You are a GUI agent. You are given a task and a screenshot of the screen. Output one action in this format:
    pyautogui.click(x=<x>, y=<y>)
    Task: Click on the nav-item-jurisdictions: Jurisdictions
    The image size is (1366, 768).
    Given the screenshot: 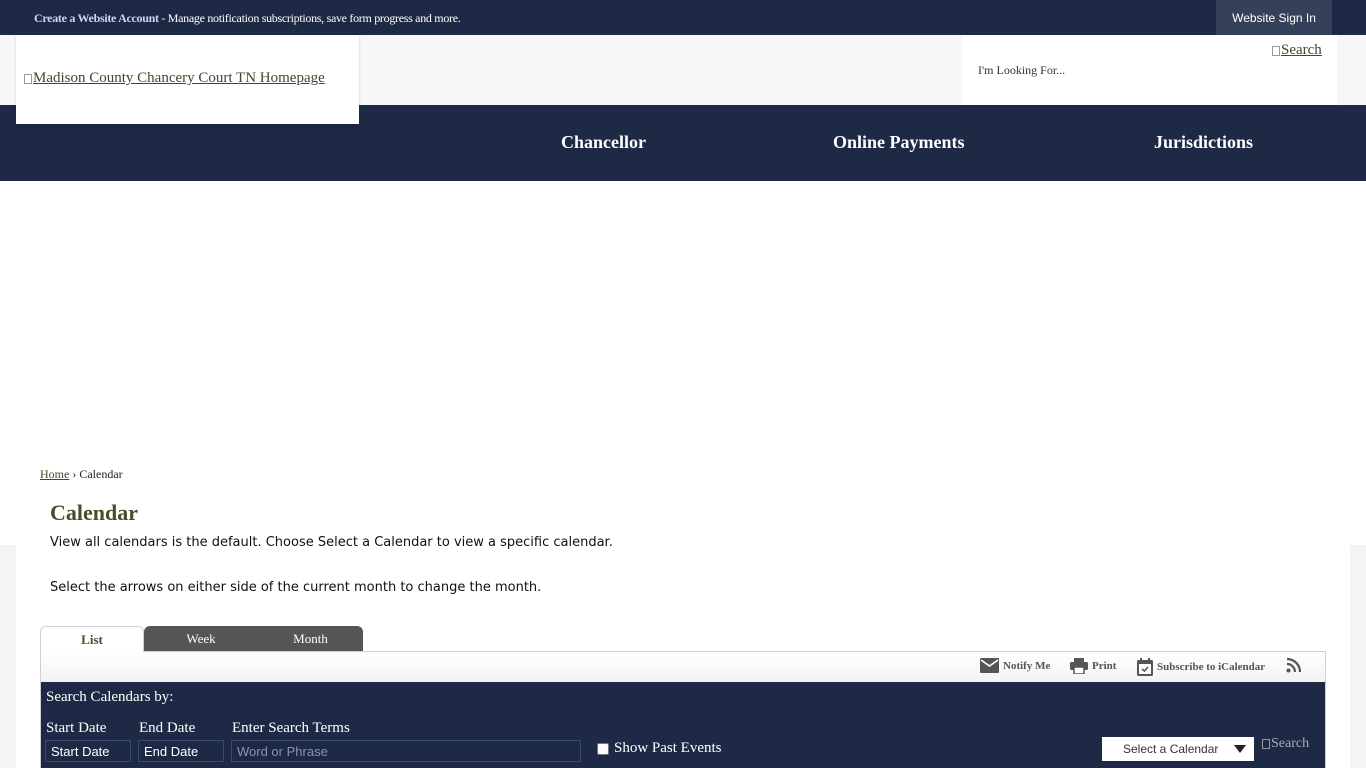 What is the action you would take?
    pyautogui.click(x=1203, y=142)
    